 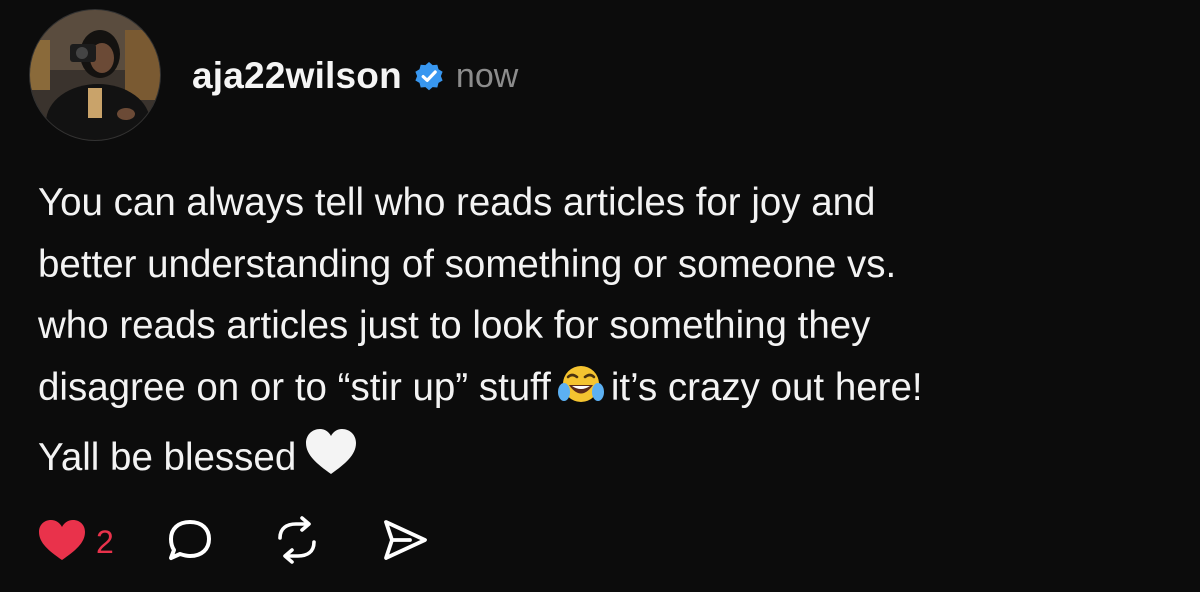 I want to click on avatar-photo, so click(x=95, y=75).